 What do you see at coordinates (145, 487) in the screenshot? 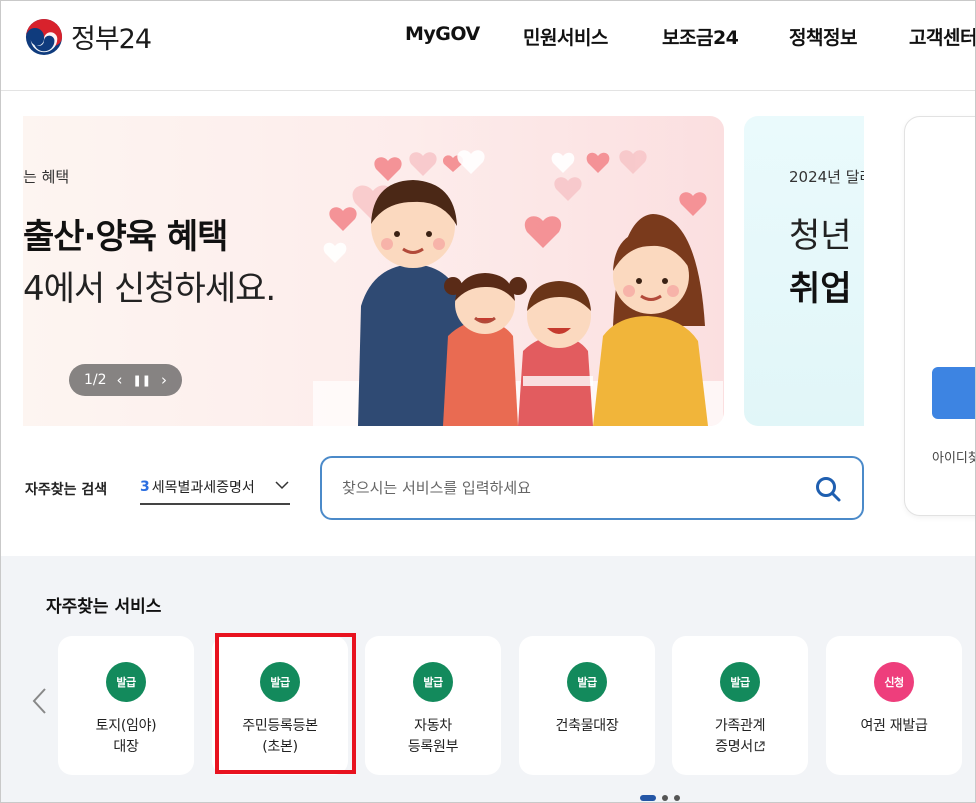
I see `keyword-rank: 3` at bounding box center [145, 487].